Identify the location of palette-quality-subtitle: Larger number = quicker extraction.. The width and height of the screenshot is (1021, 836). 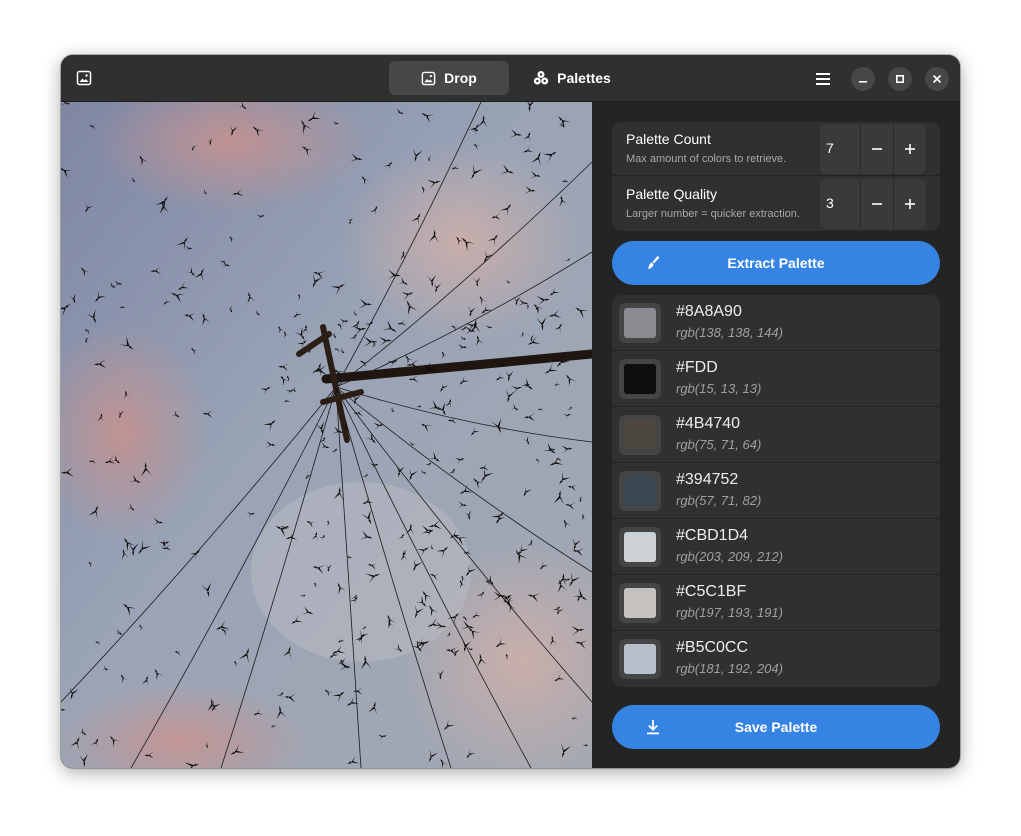
(713, 214).